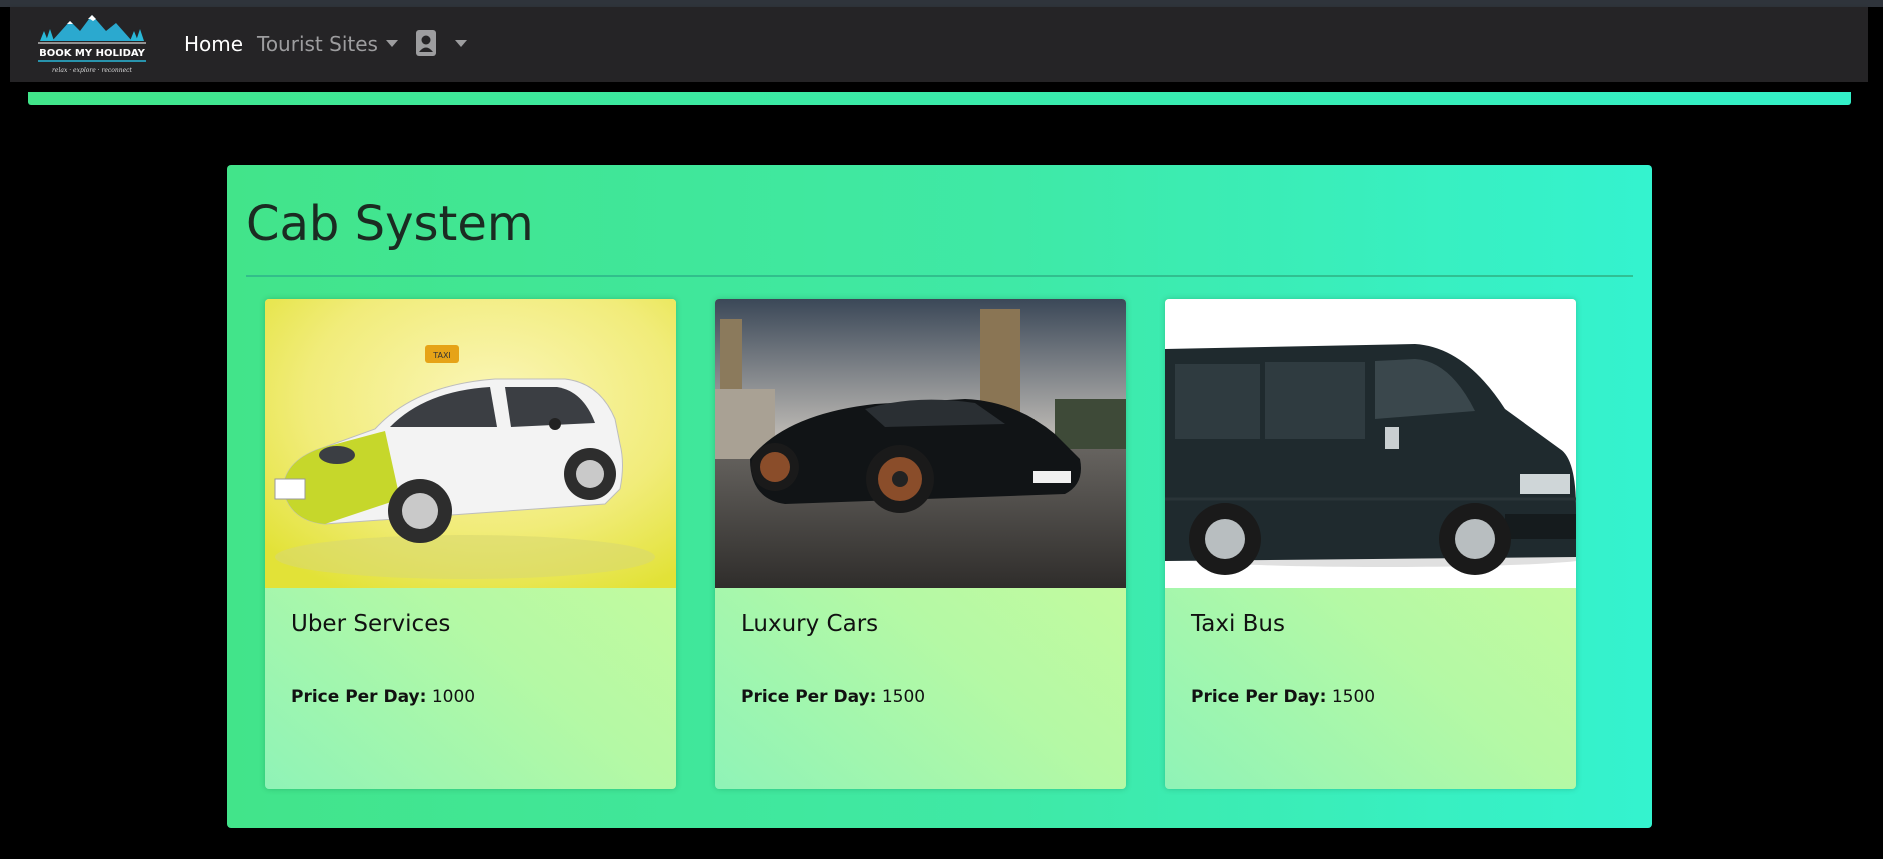  Describe the element at coordinates (317, 44) in the screenshot. I see `nav-tourist-sites-label: Tourist Sites` at that location.